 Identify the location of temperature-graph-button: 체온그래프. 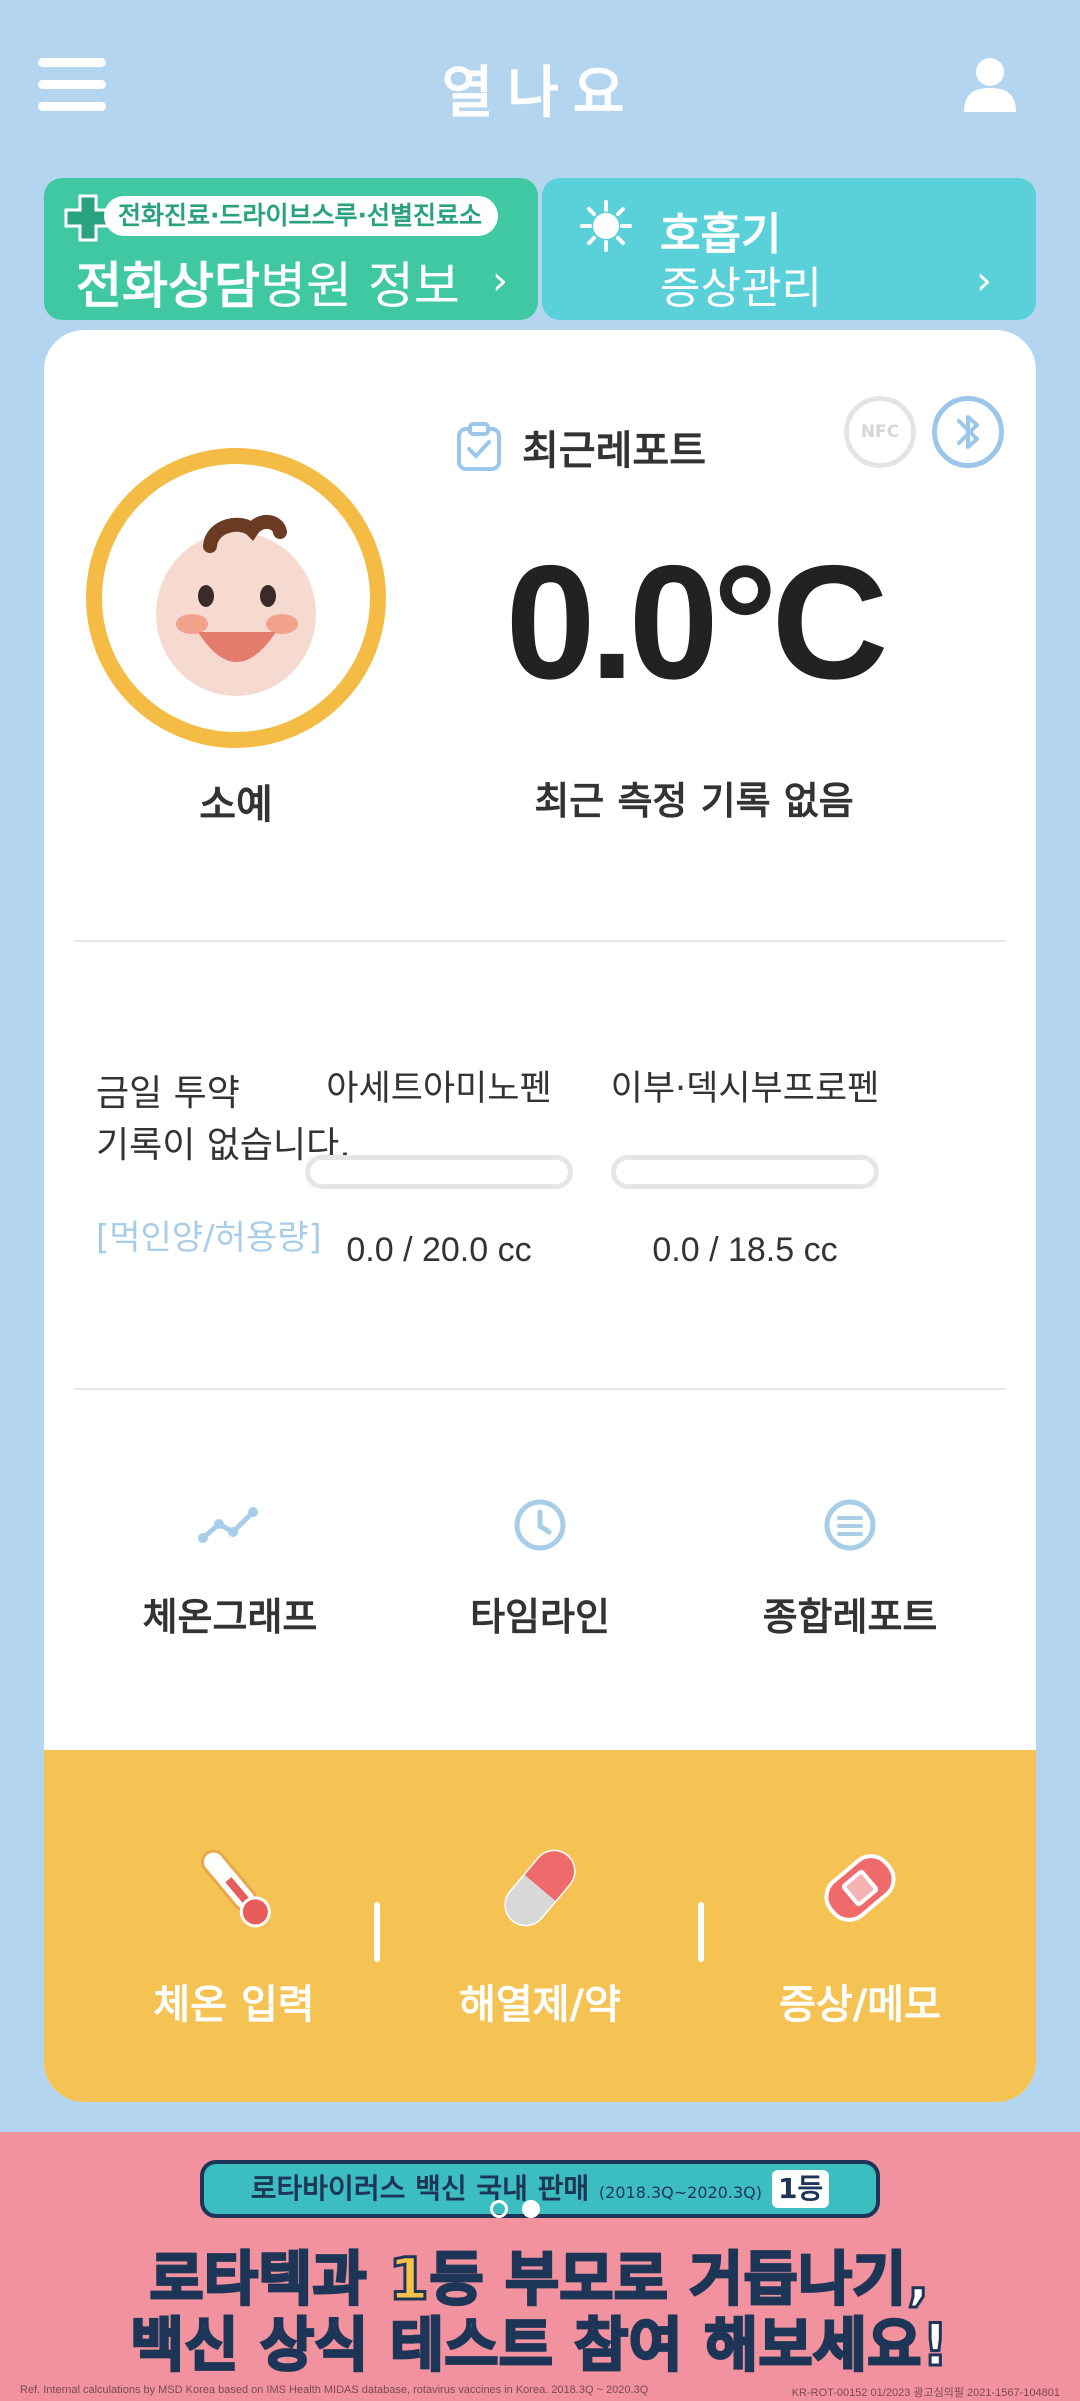
(230, 1565).